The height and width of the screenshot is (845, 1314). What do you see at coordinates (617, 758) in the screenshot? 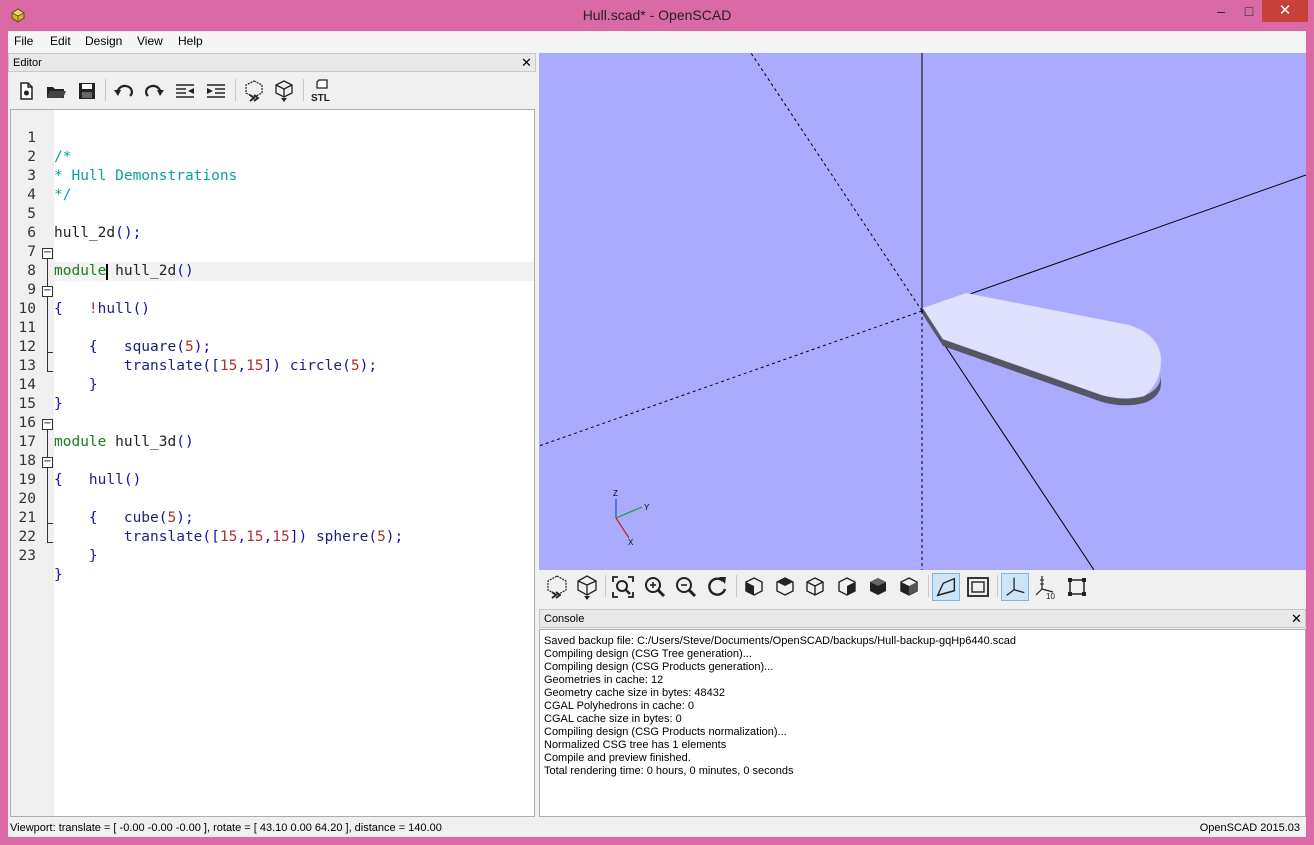
I see `console-line: Compile and preview finished.` at bounding box center [617, 758].